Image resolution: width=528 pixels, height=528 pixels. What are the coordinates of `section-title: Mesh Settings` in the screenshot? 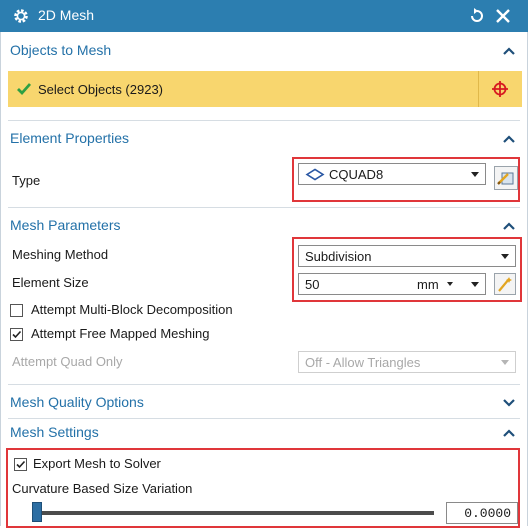 It's located at (54, 432).